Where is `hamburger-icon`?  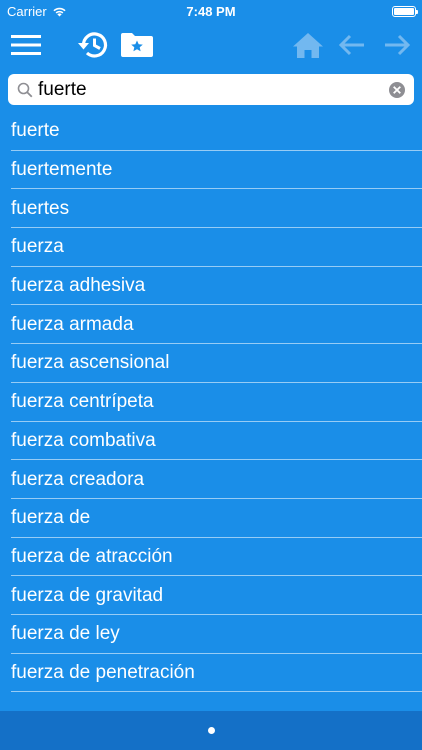
hamburger-icon is located at coordinates (26, 45).